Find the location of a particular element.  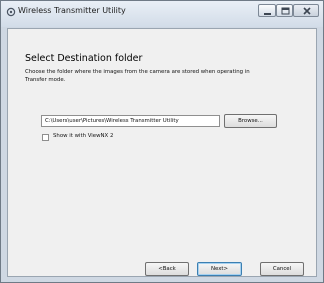

page-heading: Select Destination folder is located at coordinates (84, 58).